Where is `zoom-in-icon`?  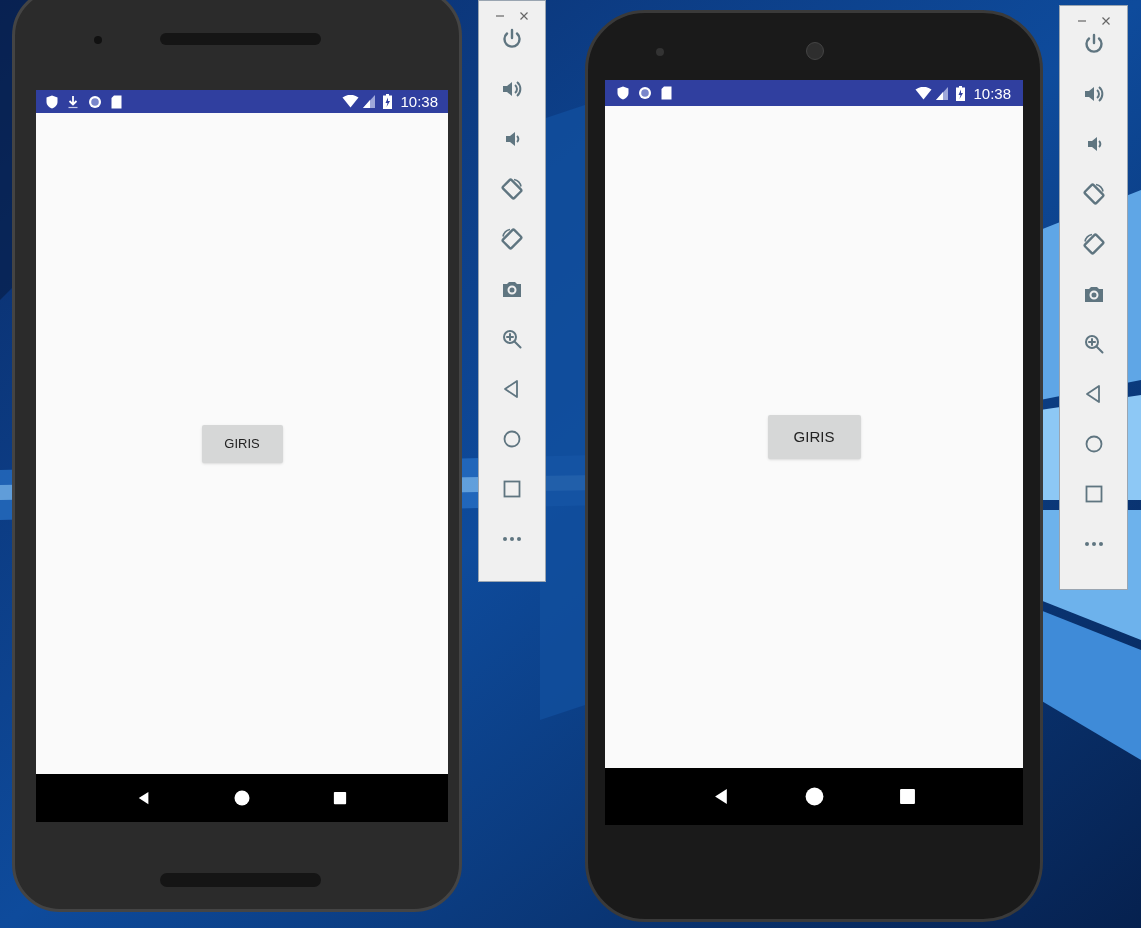
zoom-in-icon is located at coordinates (512, 339).